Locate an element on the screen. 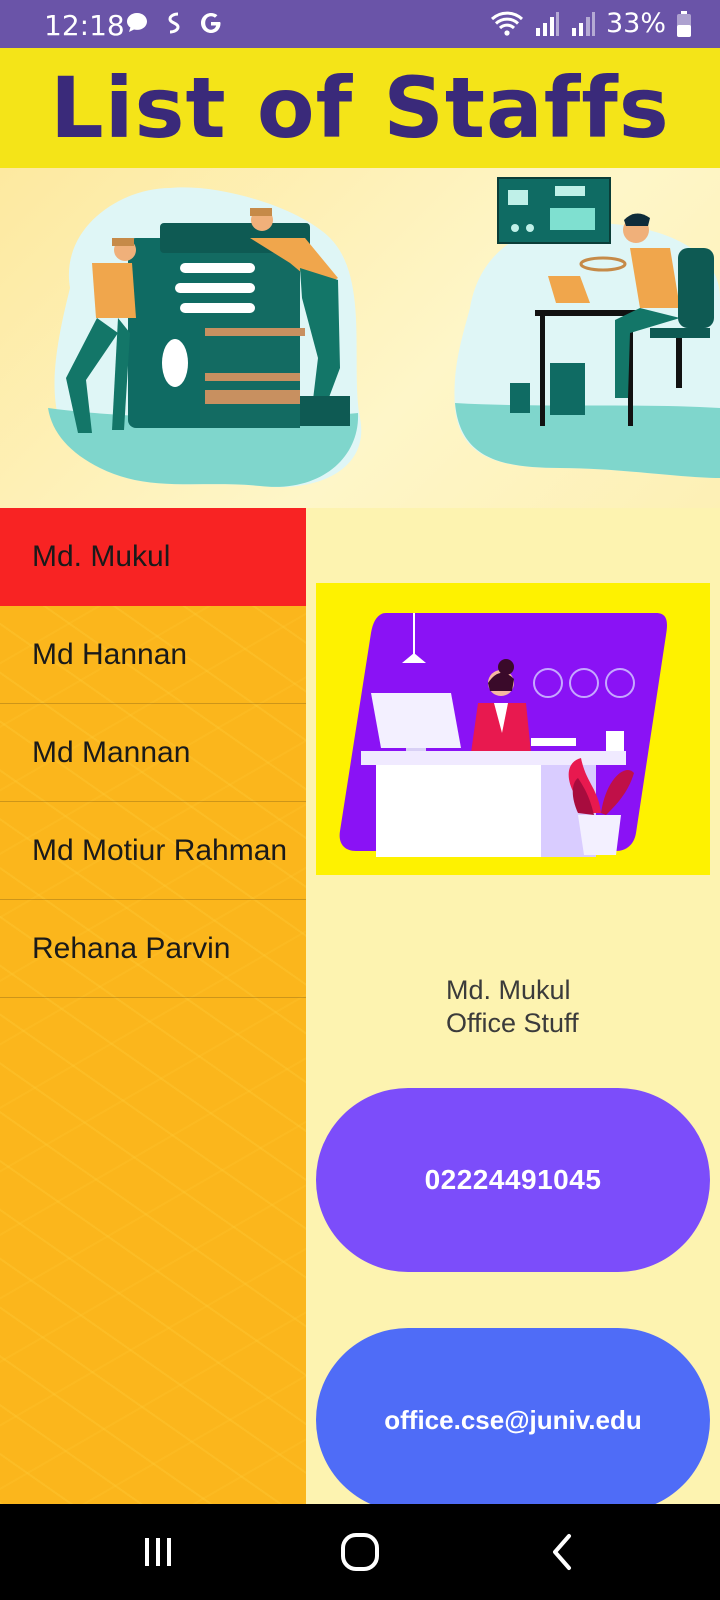 The image size is (720, 1600). staff-item-label: Md Mannan is located at coordinates (111, 752).